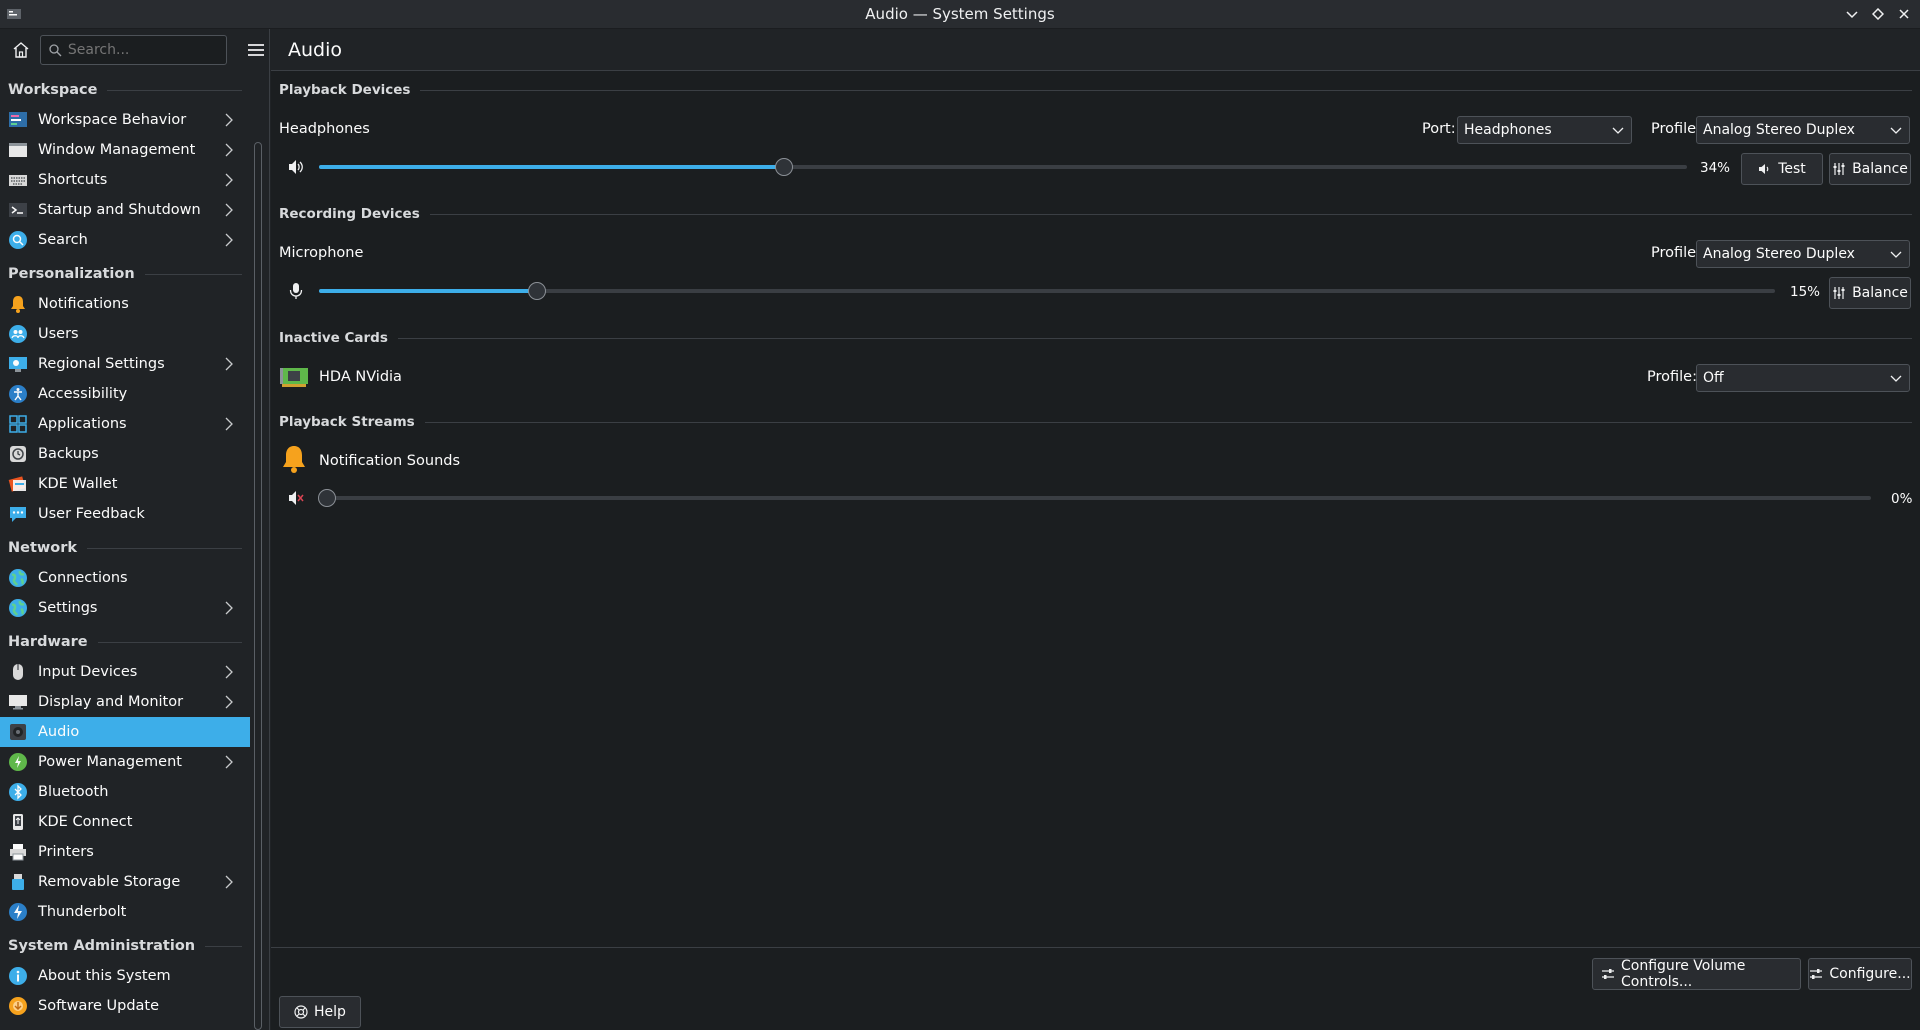 The image size is (1920, 1030). I want to click on sidebar-item-label: About this System, so click(104, 976).